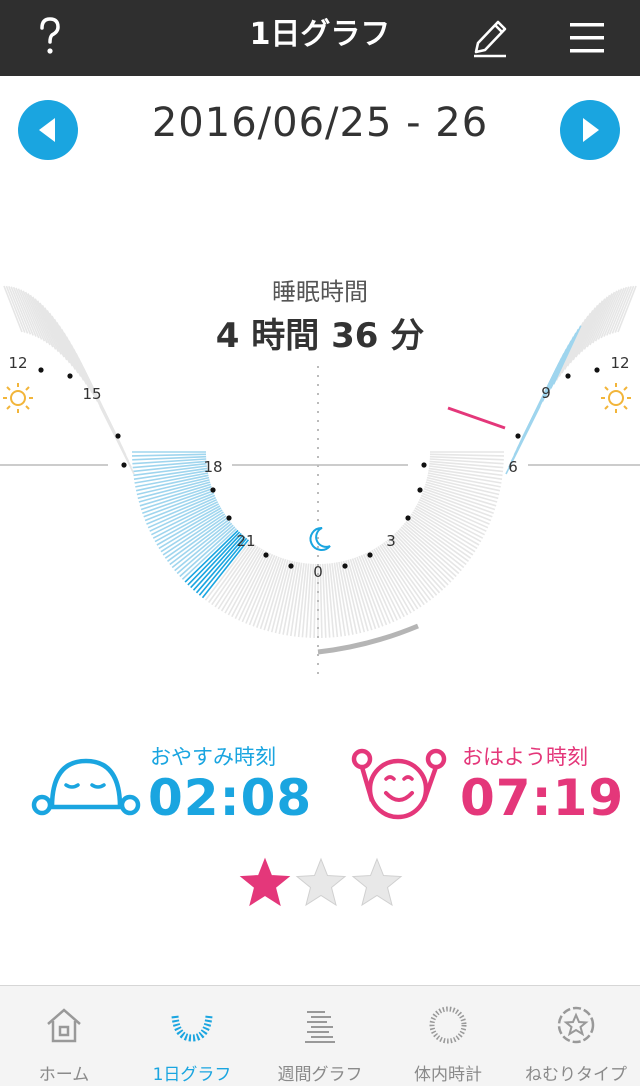 The width and height of the screenshot is (640, 1086). Describe the element at coordinates (192, 1028) in the screenshot. I see `day-graph-icon` at that location.